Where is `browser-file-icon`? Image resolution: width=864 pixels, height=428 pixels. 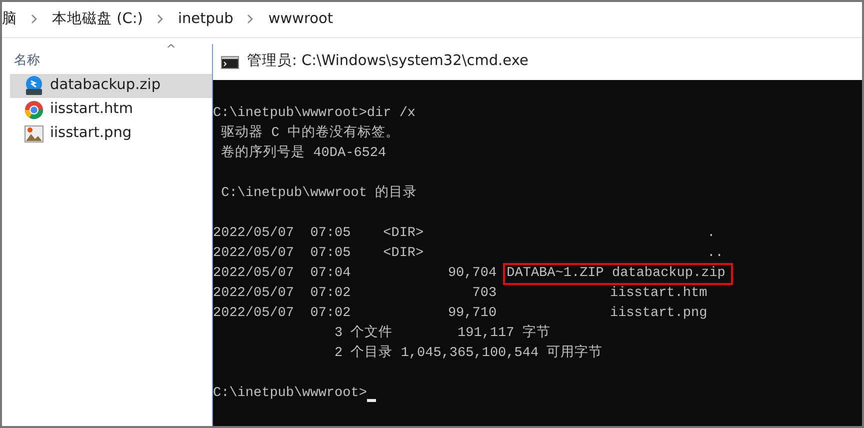 browser-file-icon is located at coordinates (34, 110).